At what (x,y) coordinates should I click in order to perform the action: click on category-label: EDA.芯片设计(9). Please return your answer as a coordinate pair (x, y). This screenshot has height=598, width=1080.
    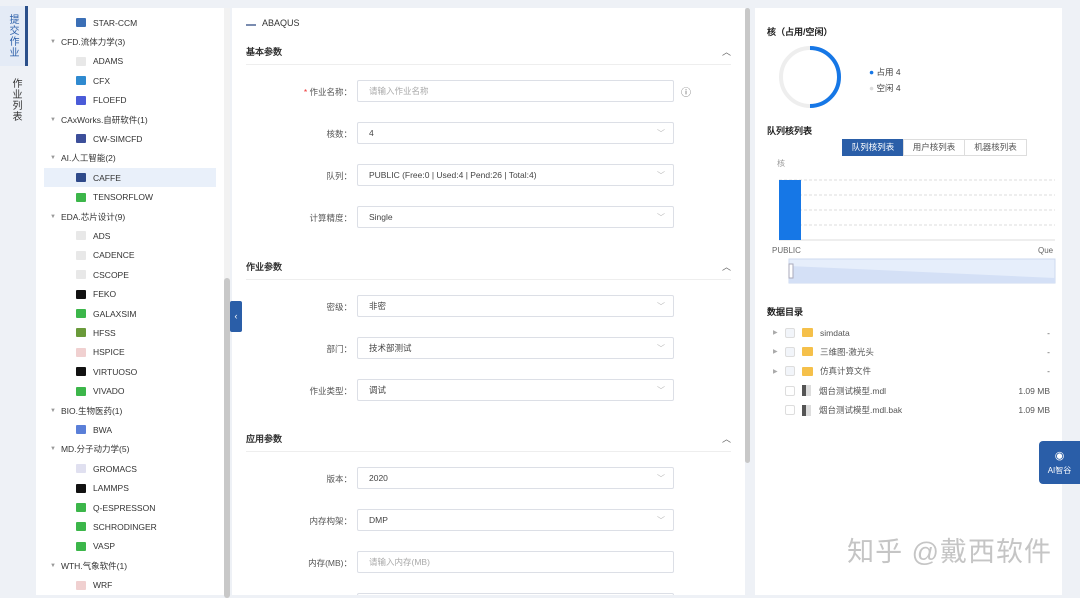
    Looking at the image, I should click on (93, 216).